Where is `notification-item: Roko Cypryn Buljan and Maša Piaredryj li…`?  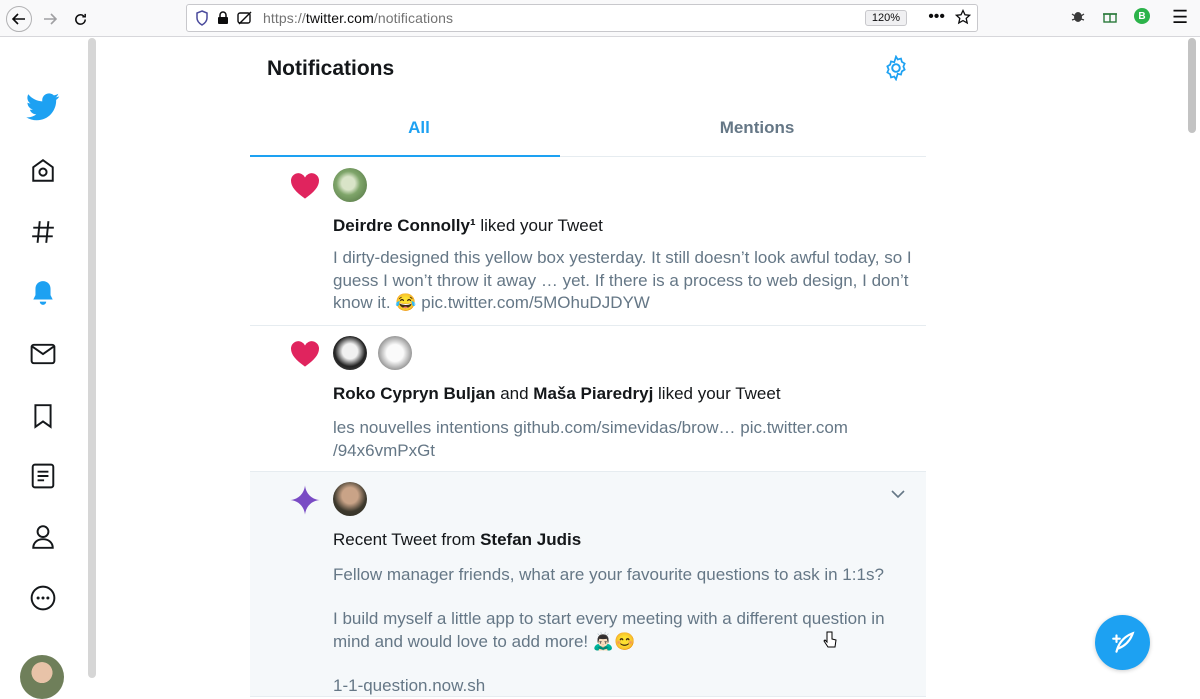
notification-item: Roko Cypryn Buljan and Maša Piaredryj li… is located at coordinates (588, 399).